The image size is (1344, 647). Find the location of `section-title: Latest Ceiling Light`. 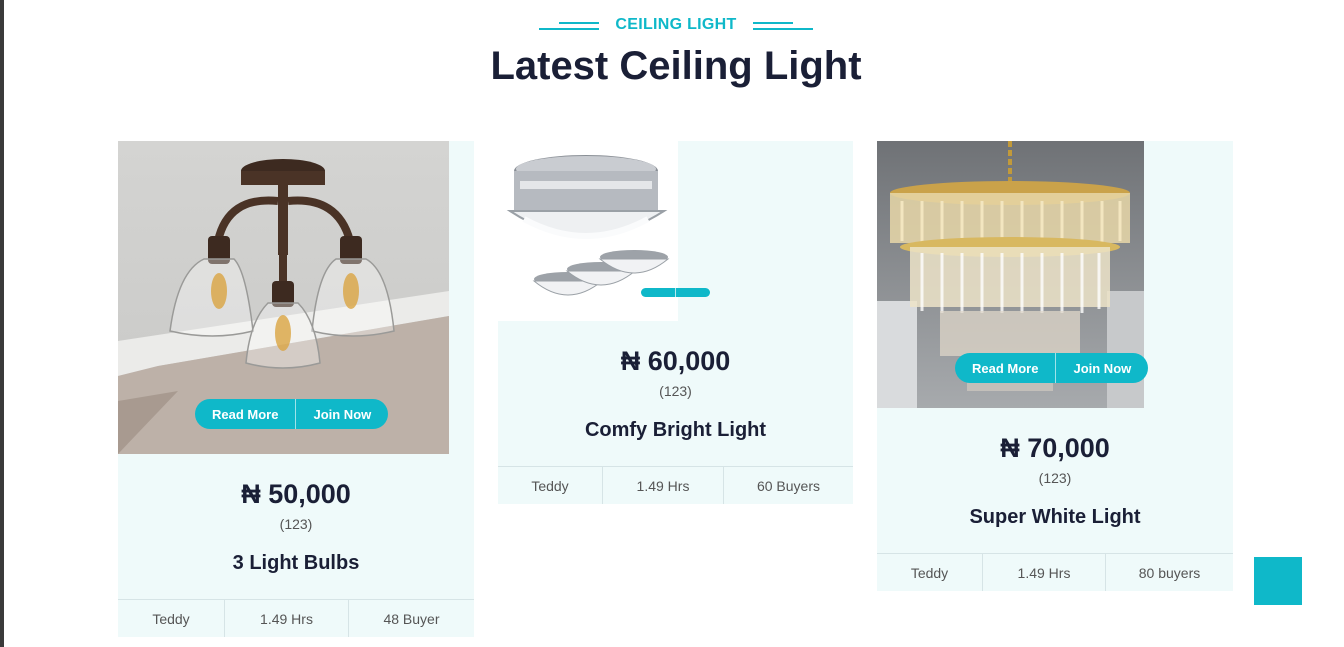

section-title: Latest Ceiling Light is located at coordinates (676, 66).